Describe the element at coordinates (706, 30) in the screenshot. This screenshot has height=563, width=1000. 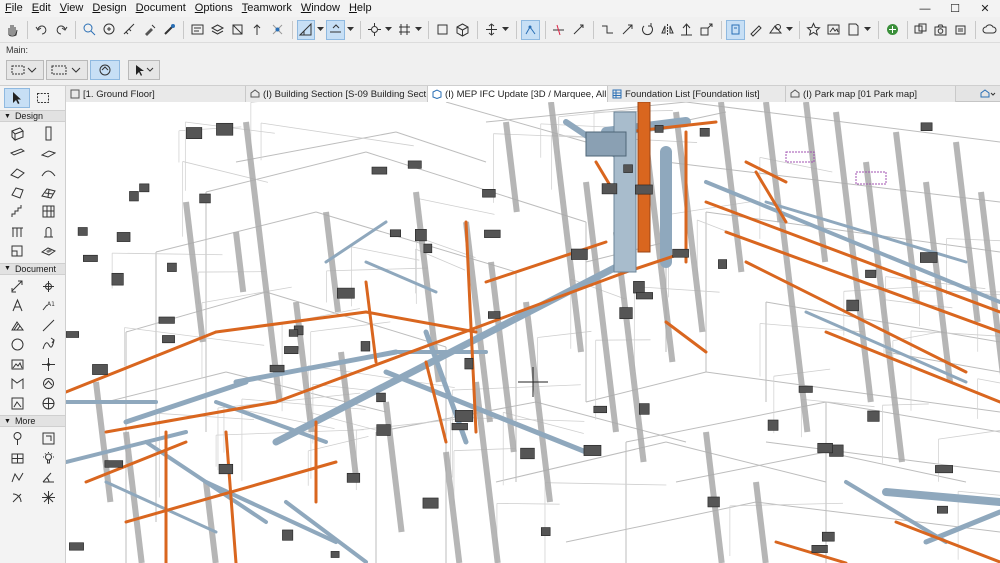
I see `resize-button` at that location.